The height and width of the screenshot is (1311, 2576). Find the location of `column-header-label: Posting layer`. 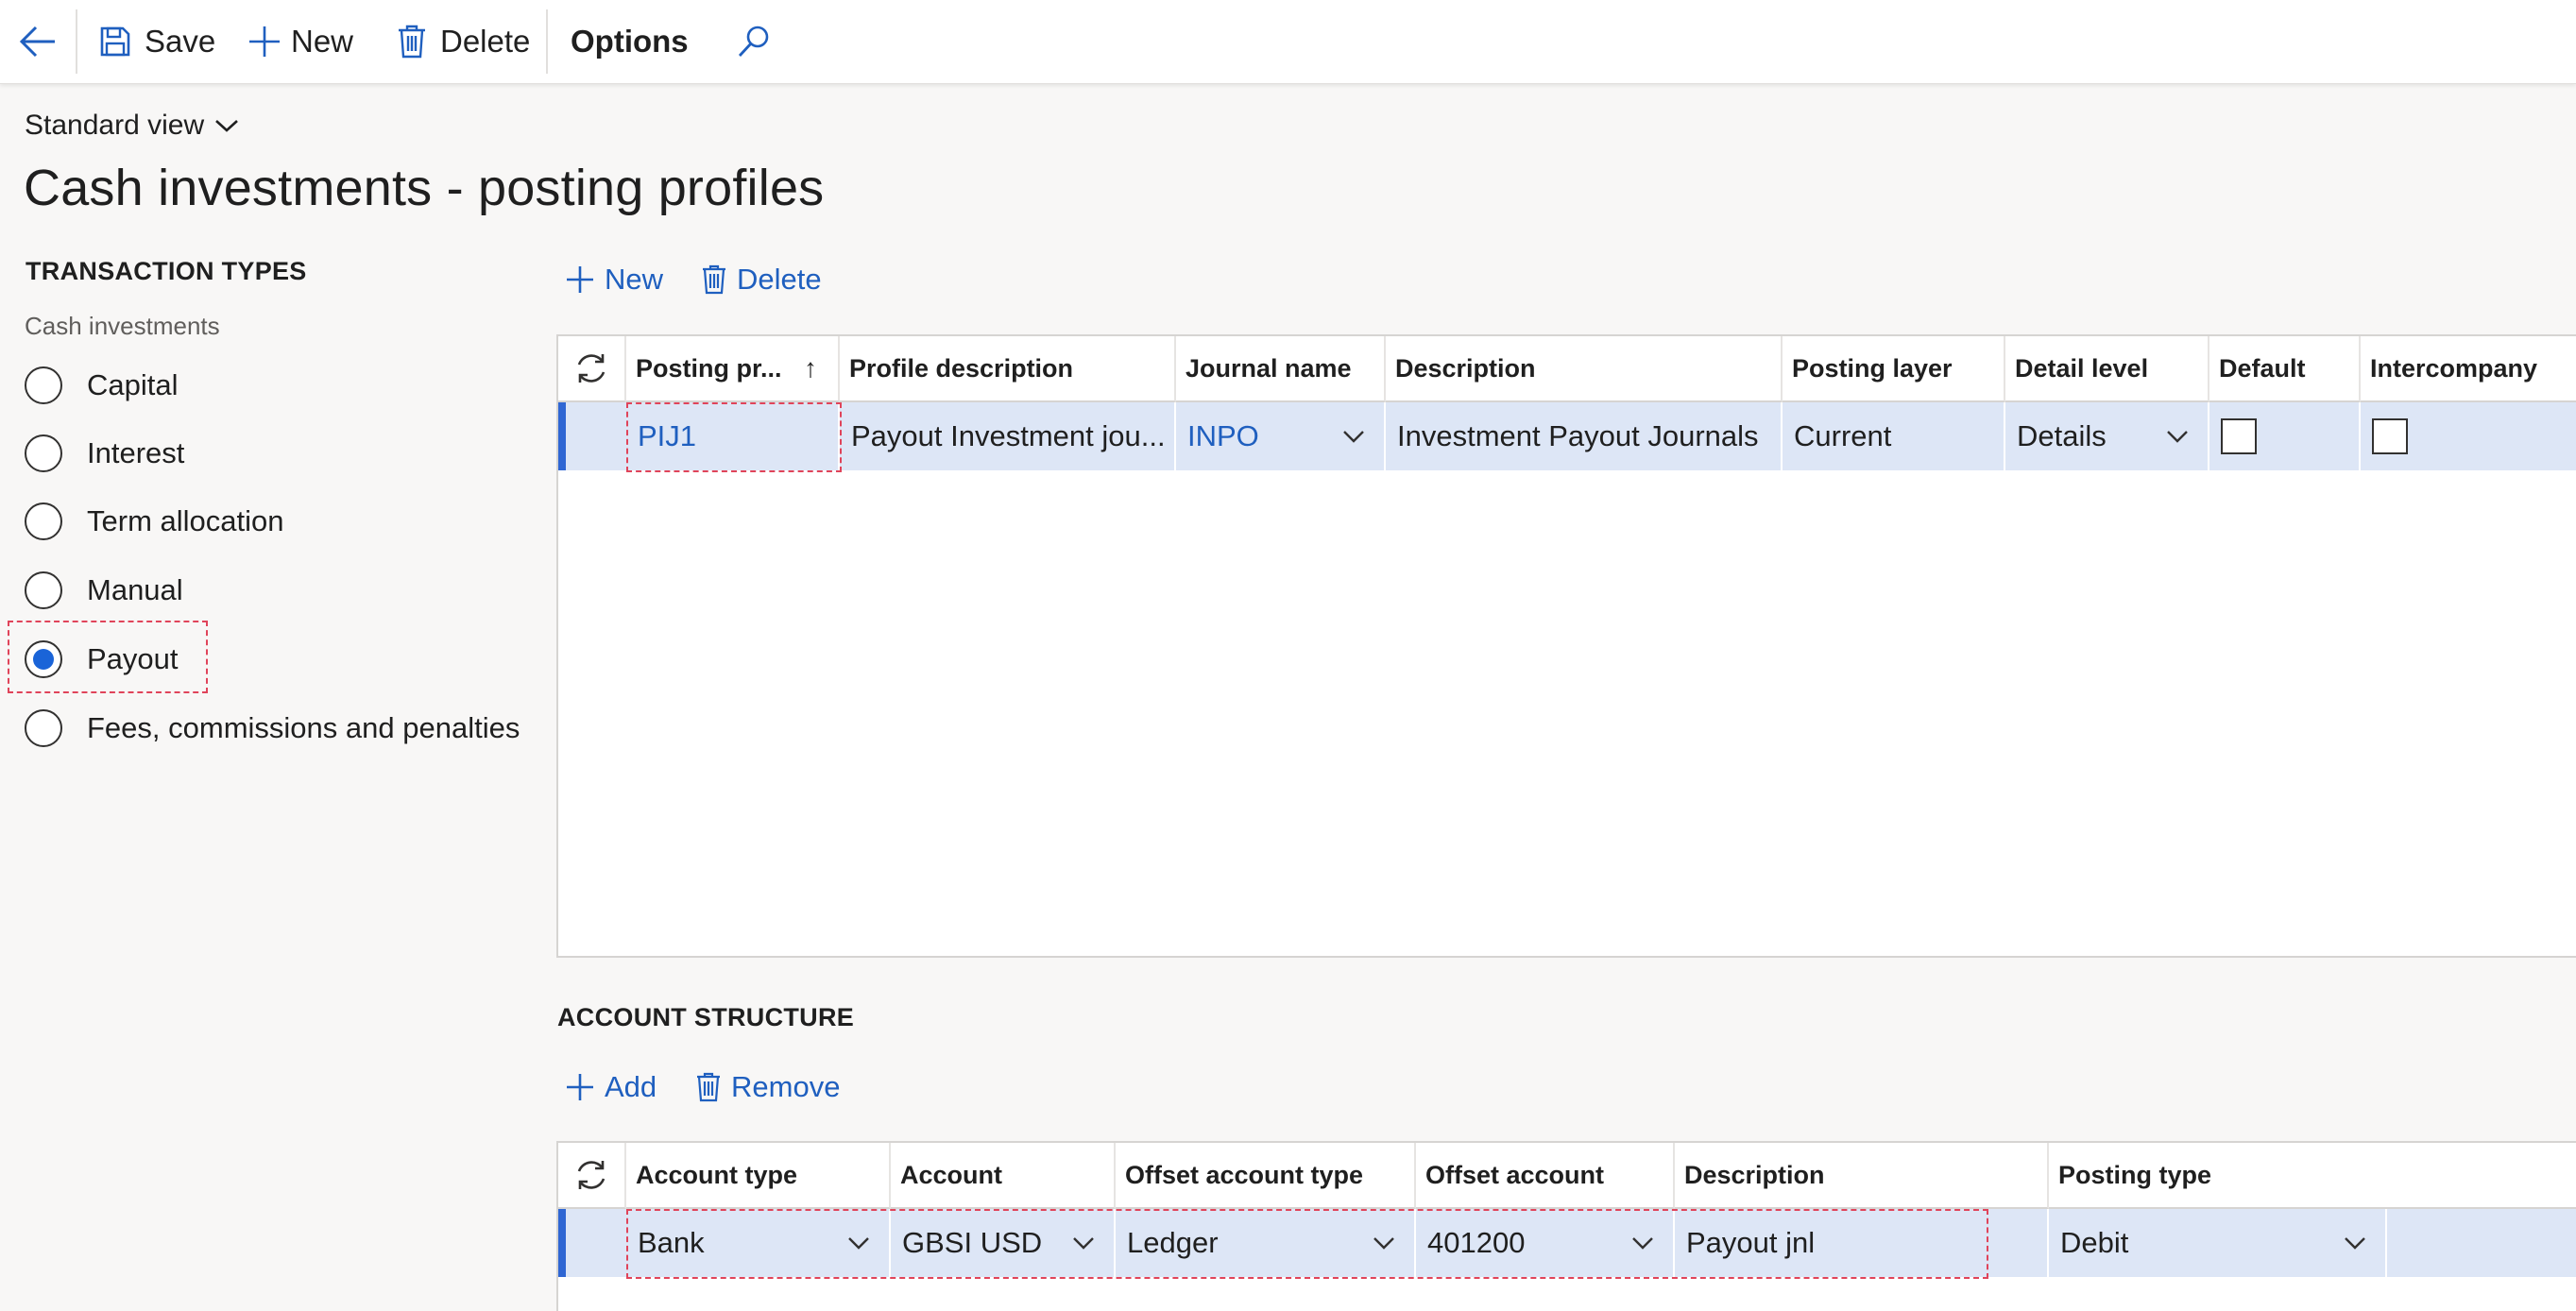

column-header-label: Posting layer is located at coordinates (1873, 368).